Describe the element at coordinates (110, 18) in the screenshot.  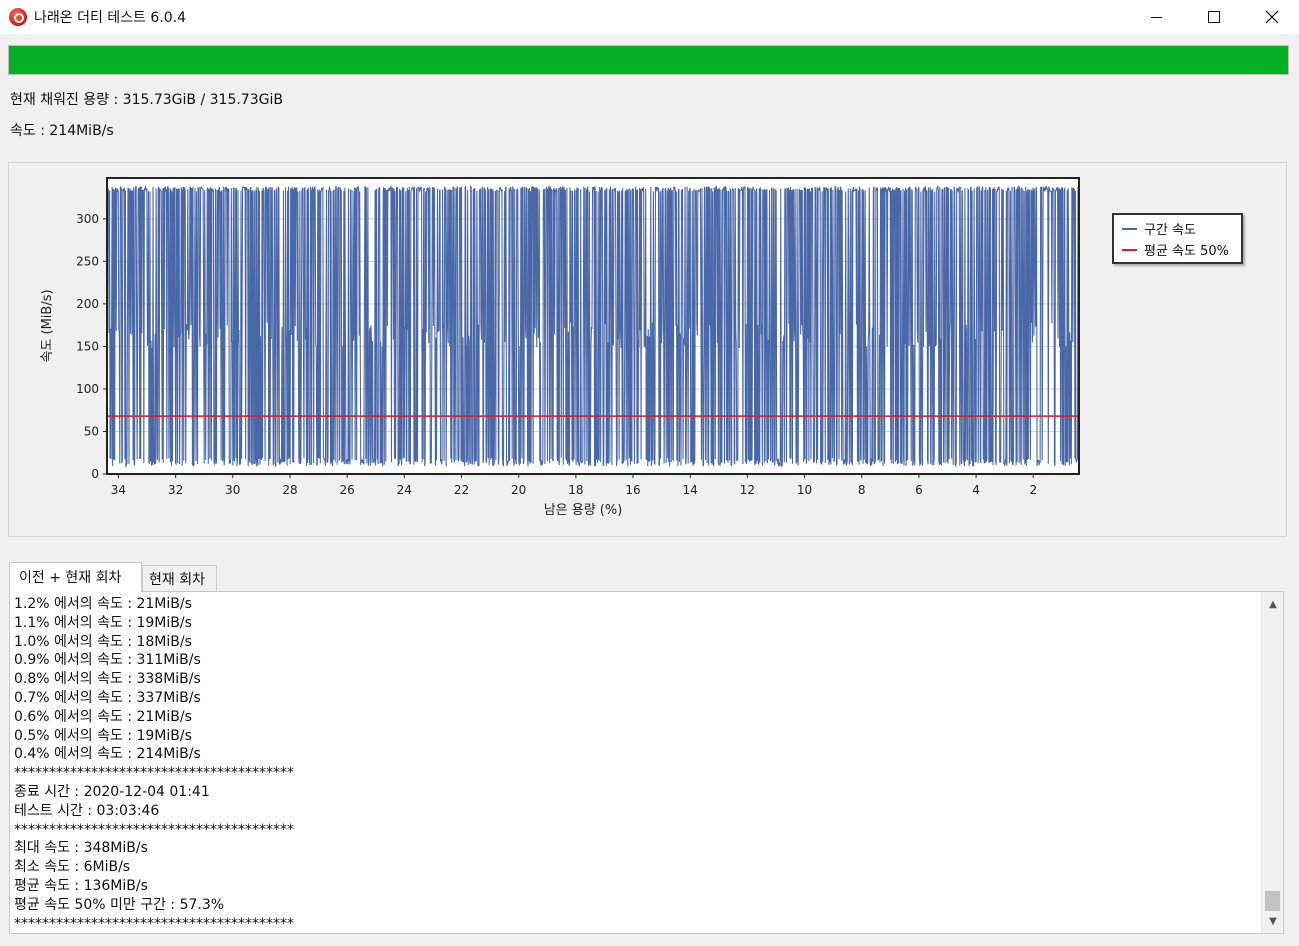
I see `window-title: 나래온 더티 테스트 6.0.4` at that location.